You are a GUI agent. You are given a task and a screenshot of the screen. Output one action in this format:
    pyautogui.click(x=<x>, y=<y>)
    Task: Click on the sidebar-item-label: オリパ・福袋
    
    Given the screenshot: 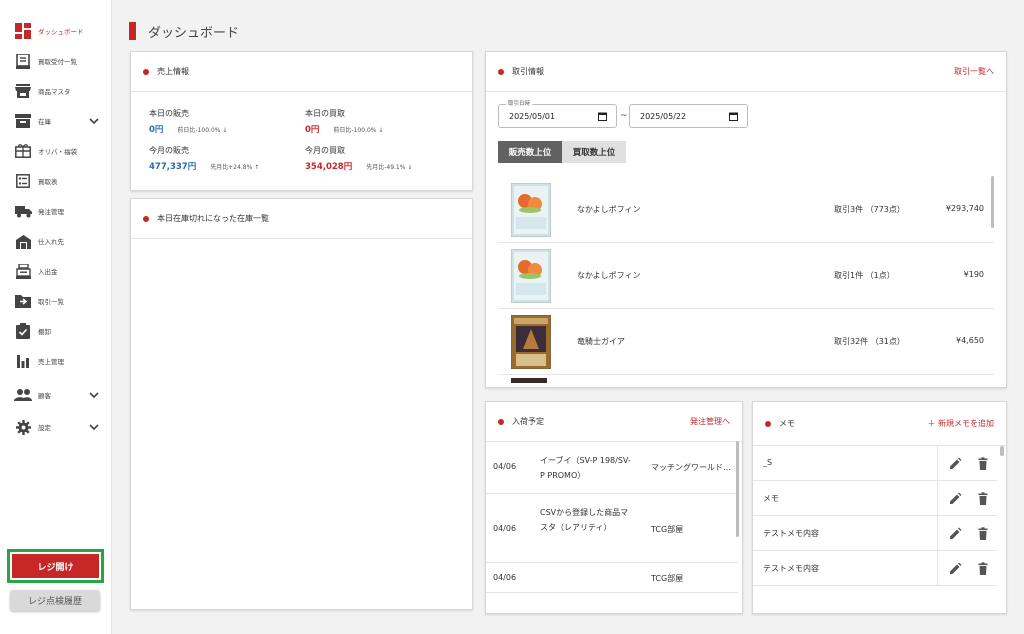 What is the action you would take?
    pyautogui.click(x=57, y=152)
    